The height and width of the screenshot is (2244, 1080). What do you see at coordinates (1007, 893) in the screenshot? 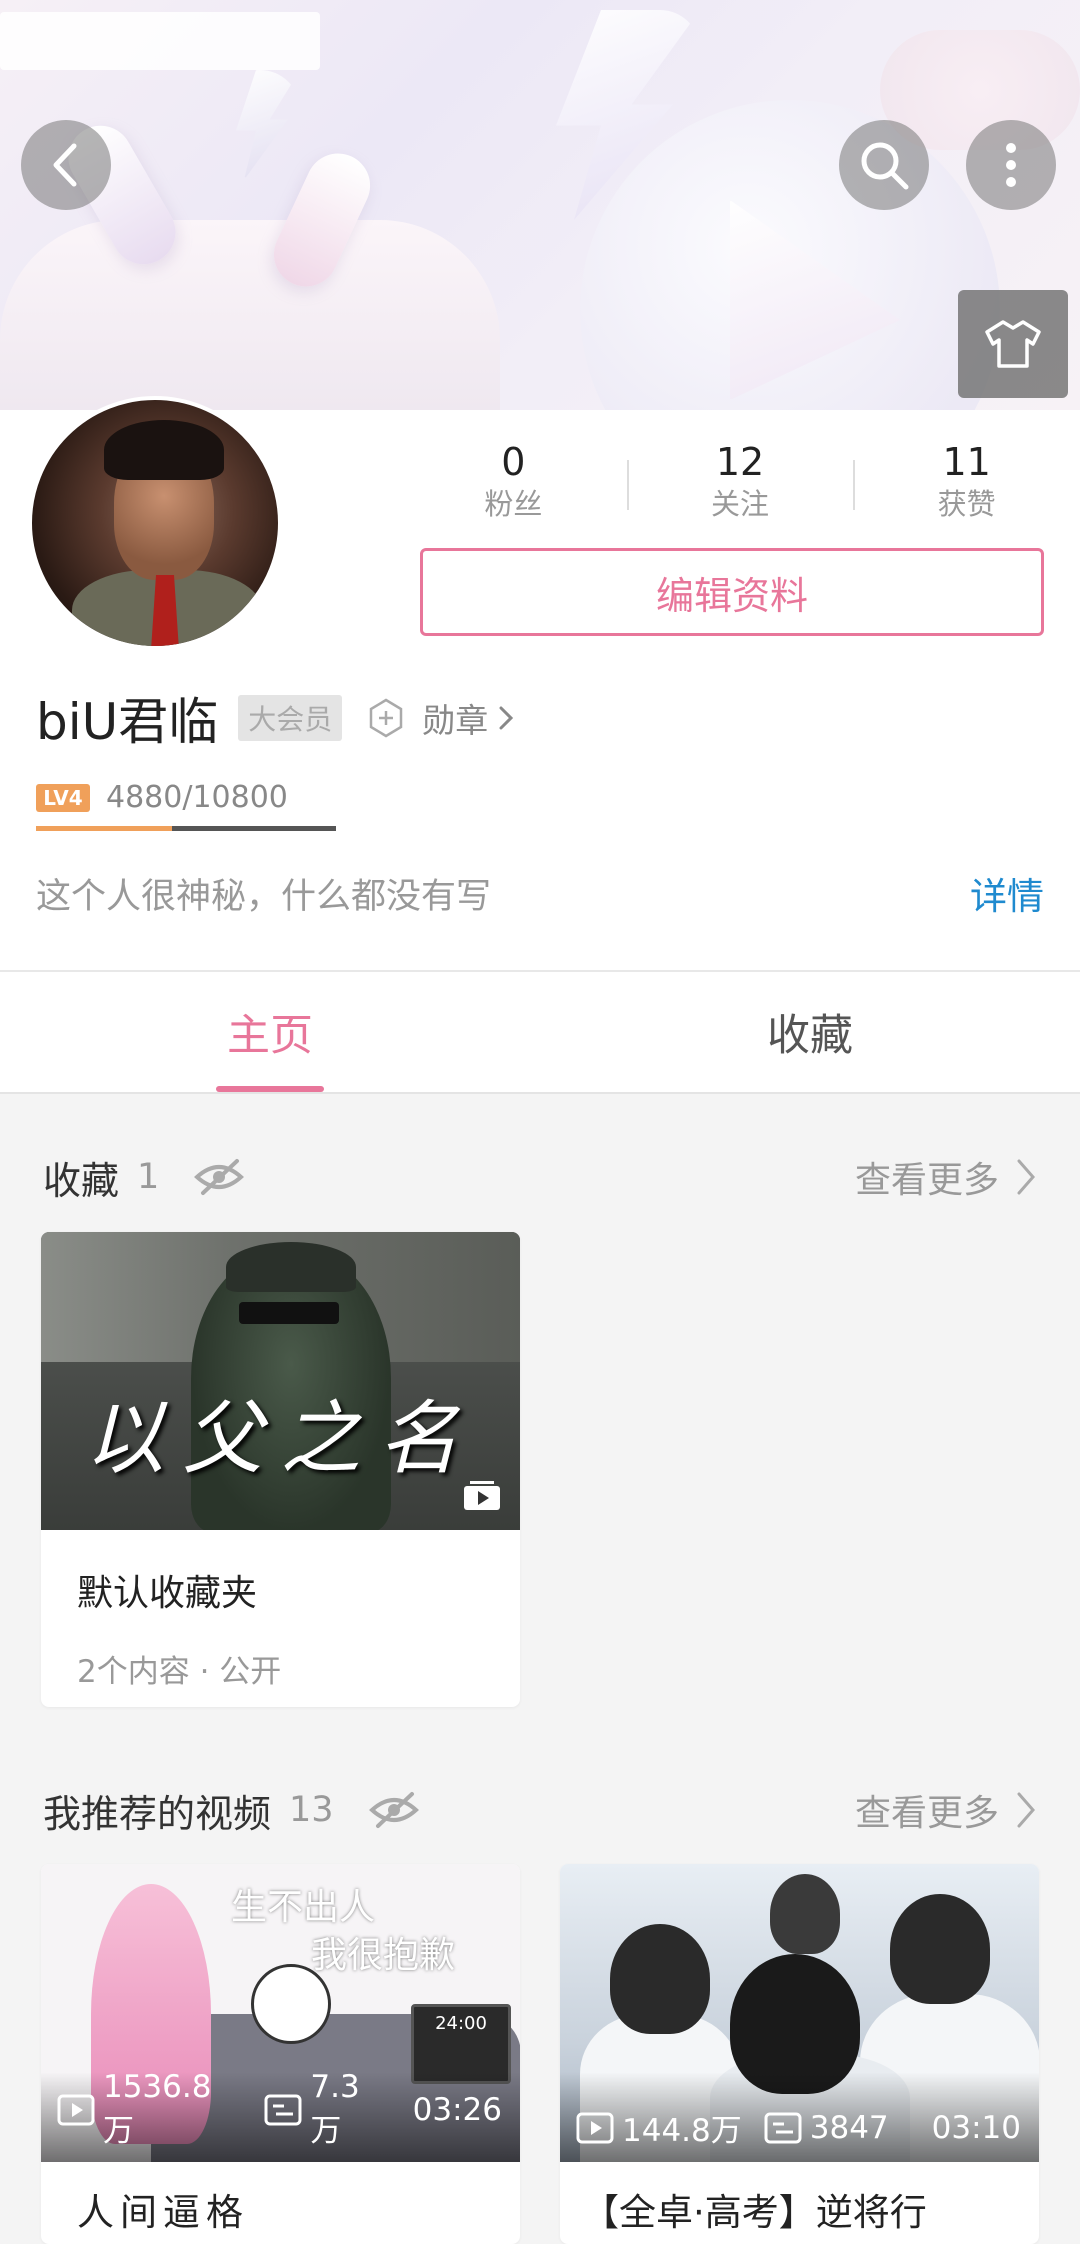
I see `detail-link: 详情` at bounding box center [1007, 893].